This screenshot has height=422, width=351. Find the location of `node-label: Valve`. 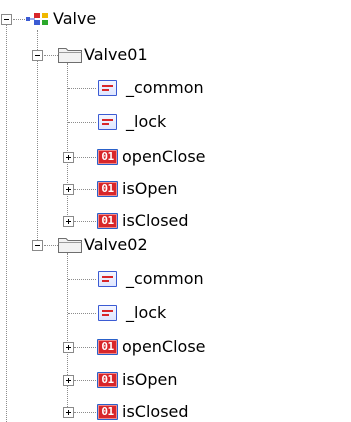

node-label: Valve is located at coordinates (74, 19).